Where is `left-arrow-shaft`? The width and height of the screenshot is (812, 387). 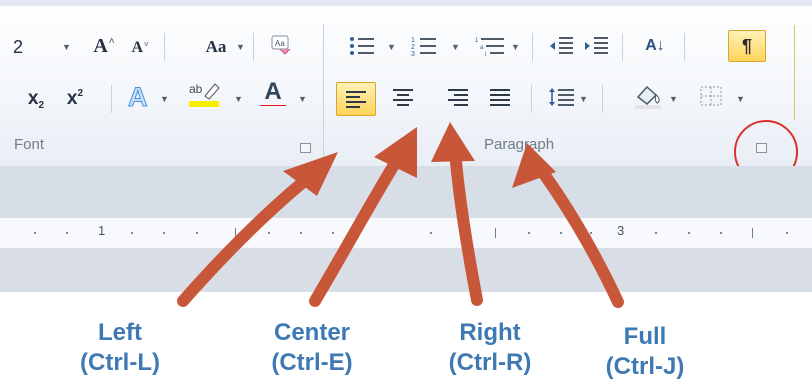
left-arrow-shaft is located at coordinates (250, 235).